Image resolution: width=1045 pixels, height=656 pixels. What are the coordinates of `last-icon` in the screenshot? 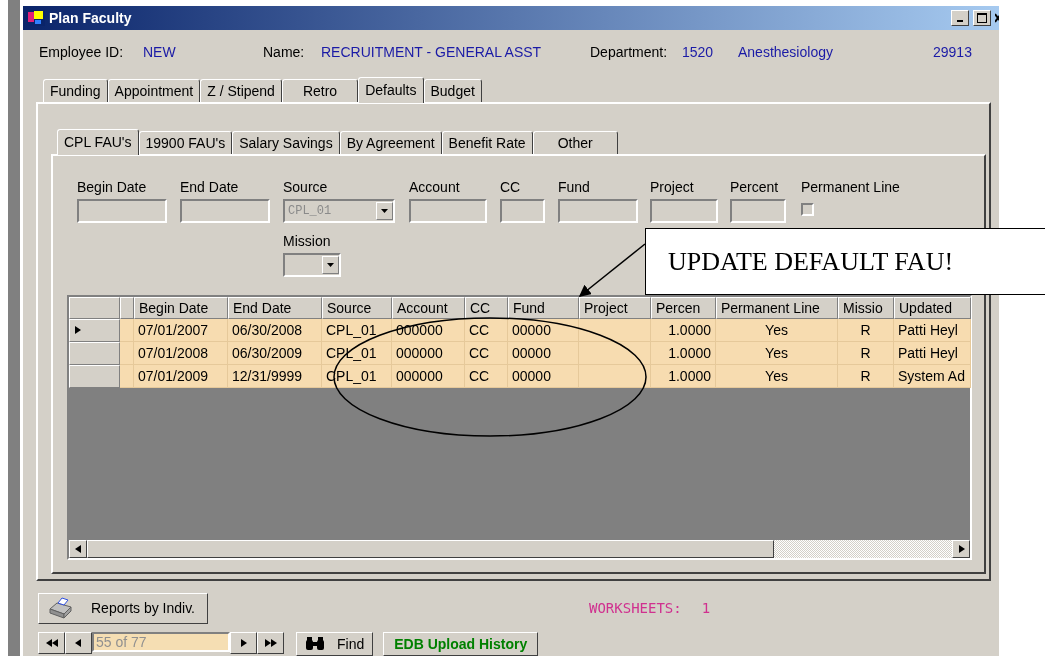 It's located at (270, 643).